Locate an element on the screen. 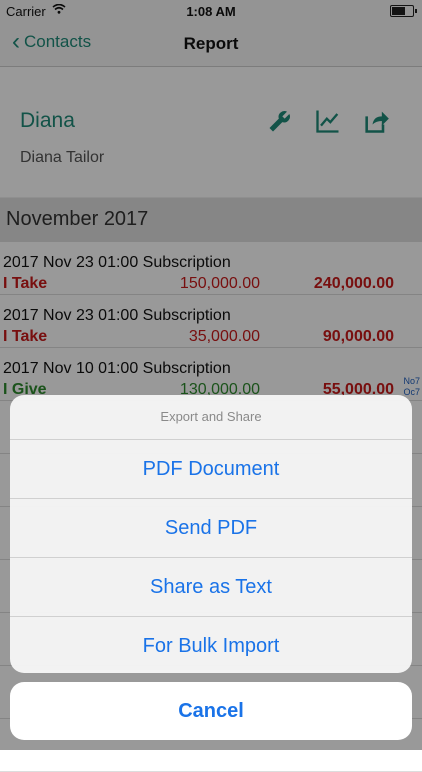 Image resolution: width=422 pixels, height=772 pixels. action-sheet-title: Export and Share is located at coordinates (211, 417).